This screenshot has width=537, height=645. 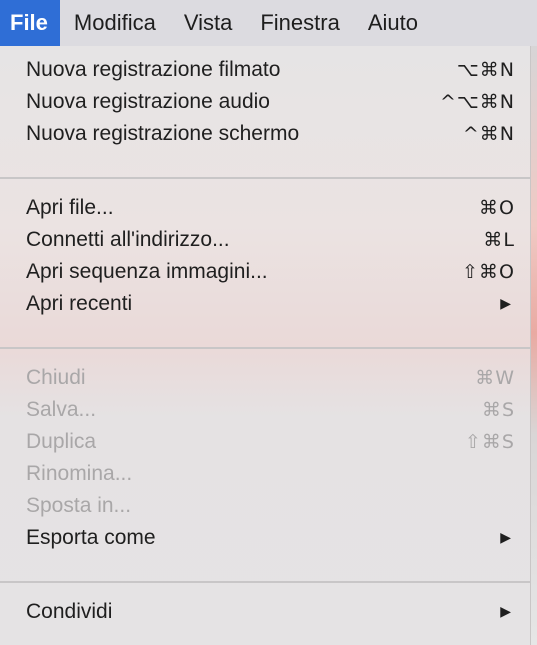 I want to click on menu-item-label: Chiudi, so click(x=56, y=377).